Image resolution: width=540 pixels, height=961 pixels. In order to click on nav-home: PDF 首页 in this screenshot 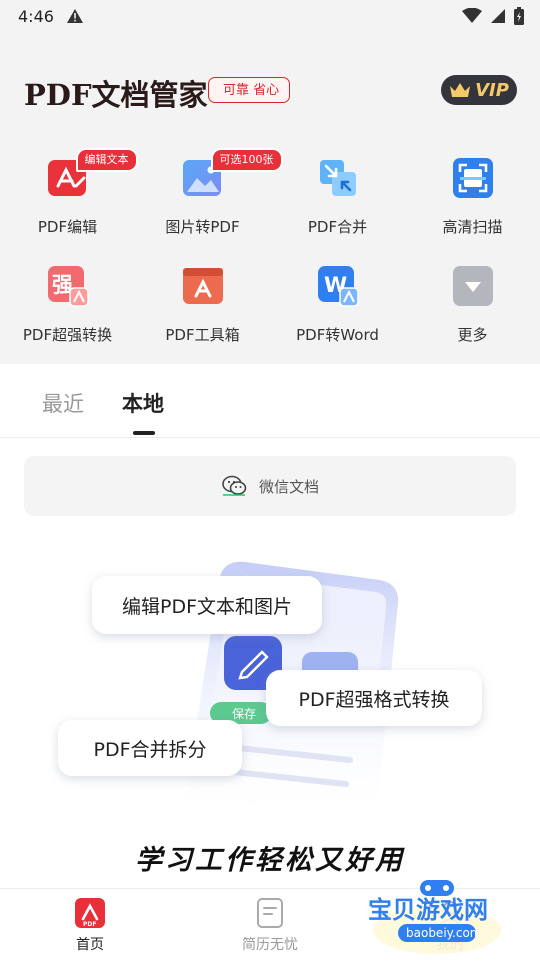, I will do `click(90, 925)`.